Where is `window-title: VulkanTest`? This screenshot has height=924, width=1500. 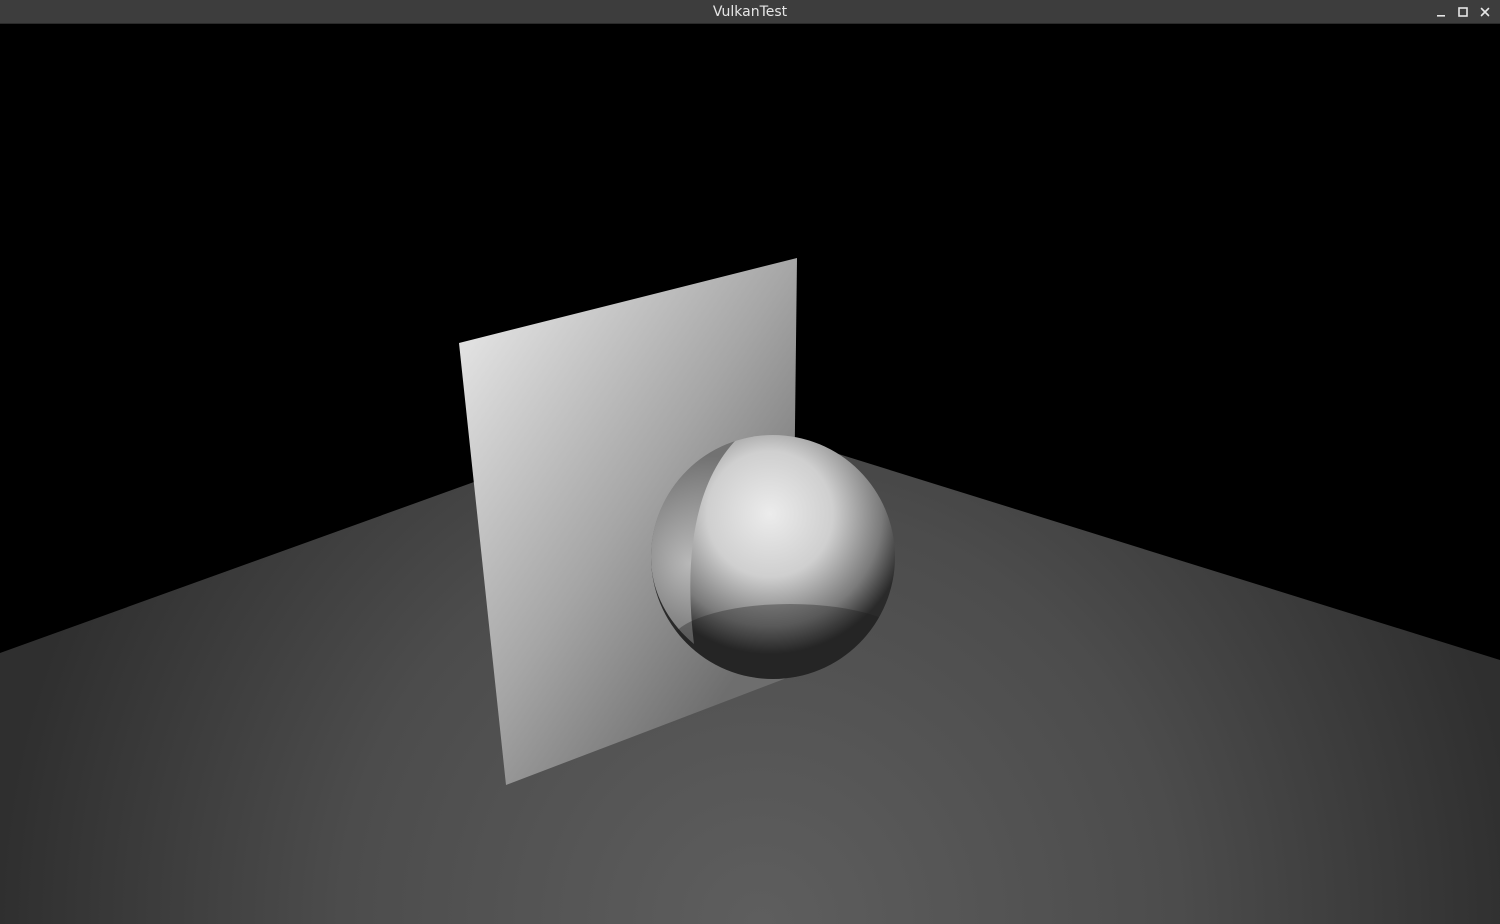
window-title: VulkanTest is located at coordinates (750, 12).